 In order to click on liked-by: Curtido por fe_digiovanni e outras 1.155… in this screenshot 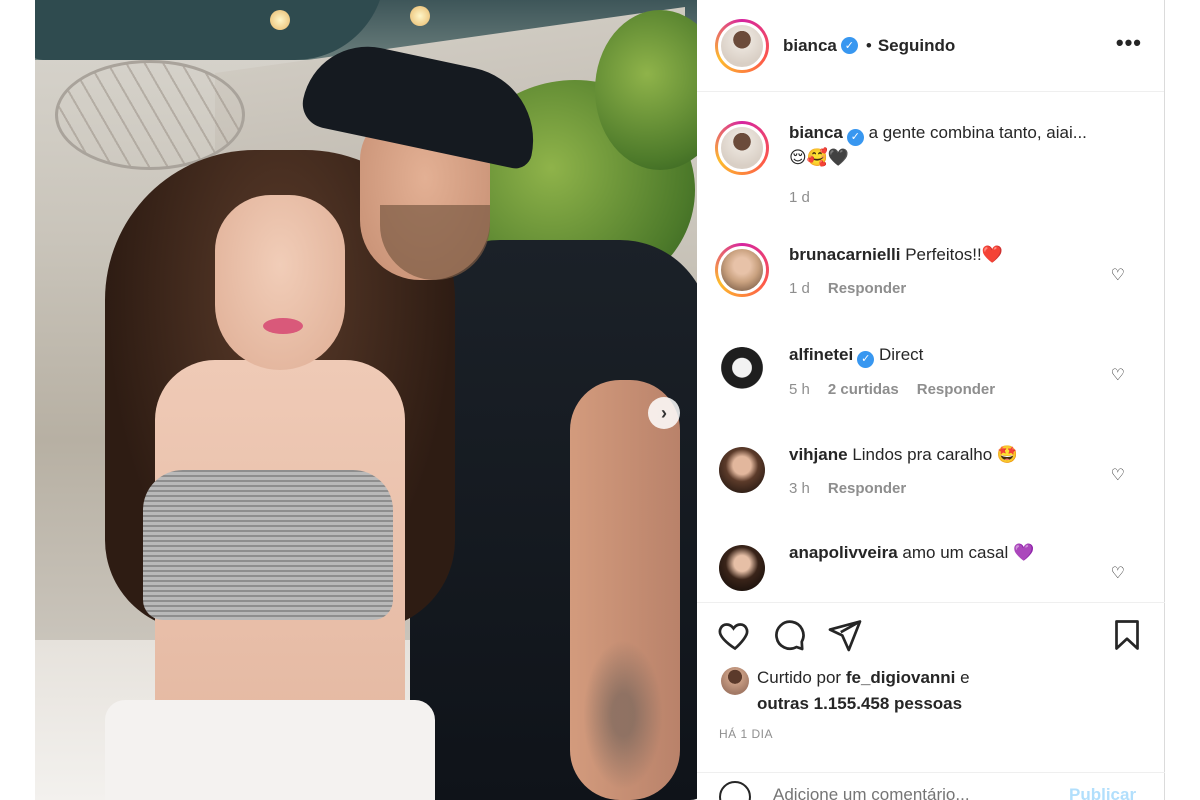, I will do `click(845, 691)`.